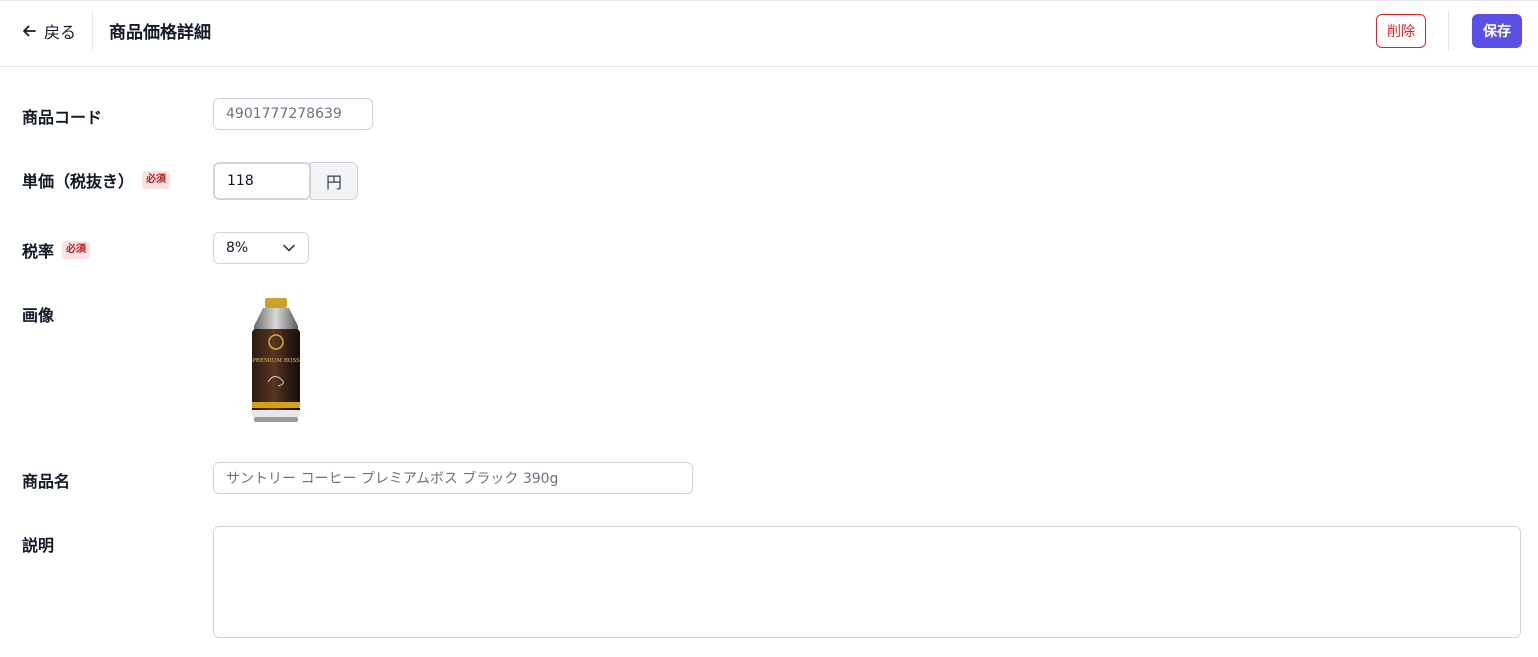  What do you see at coordinates (261, 248) in the screenshot?
I see `tax-rate-select: 8%` at bounding box center [261, 248].